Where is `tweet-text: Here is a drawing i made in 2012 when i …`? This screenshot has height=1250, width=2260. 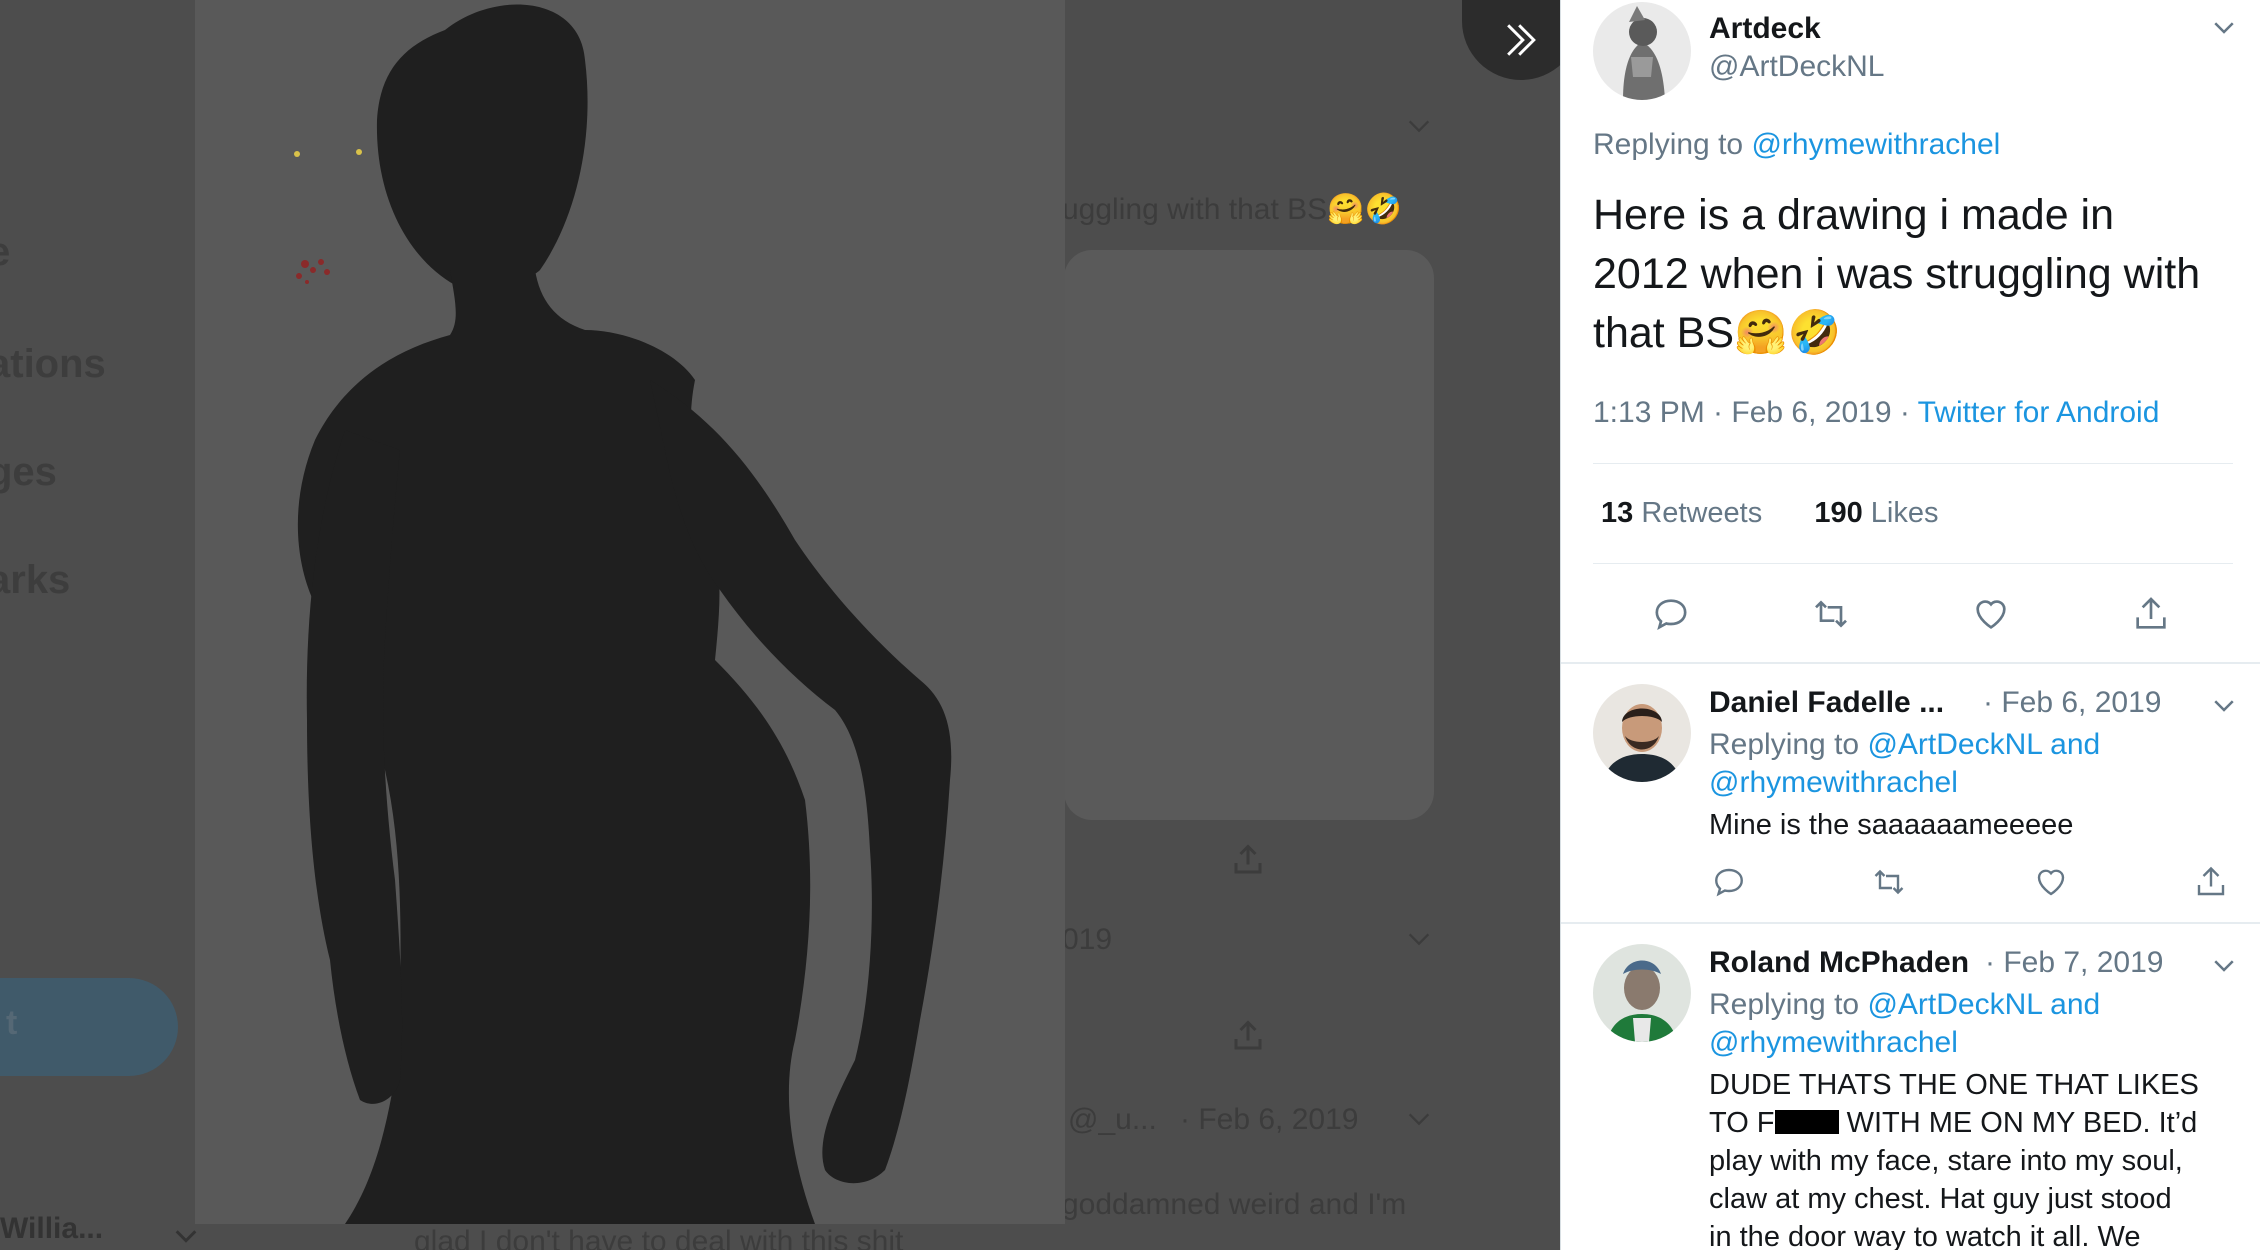
tweet-text: Here is a drawing i made in 2012 when i … is located at coordinates (1897, 274).